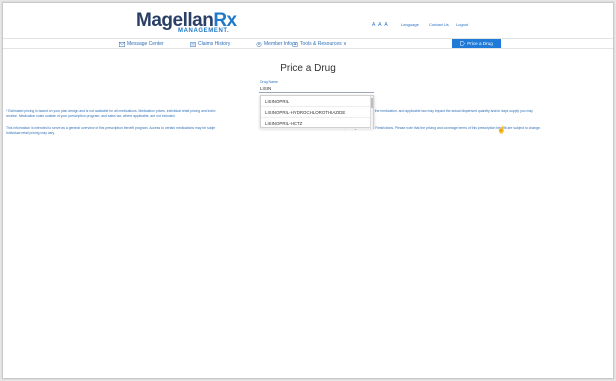 This screenshot has height=381, width=616. Describe the element at coordinates (316, 89) in the screenshot. I see `drug-name-input` at that location.